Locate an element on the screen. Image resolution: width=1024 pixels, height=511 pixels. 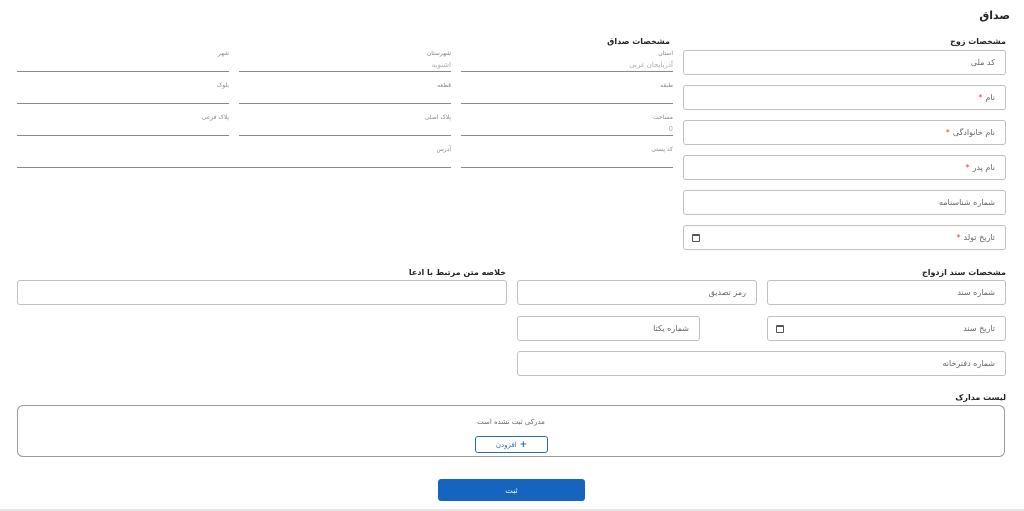
city-label: شهر is located at coordinates (223, 53).